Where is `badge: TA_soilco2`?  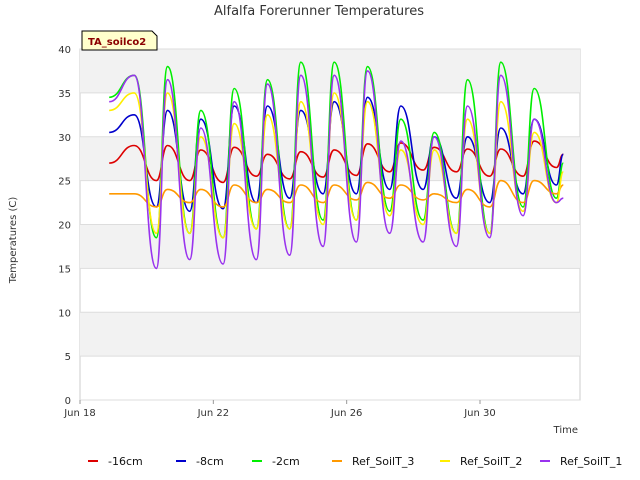
badge: TA_soilco2 is located at coordinates (119, 40).